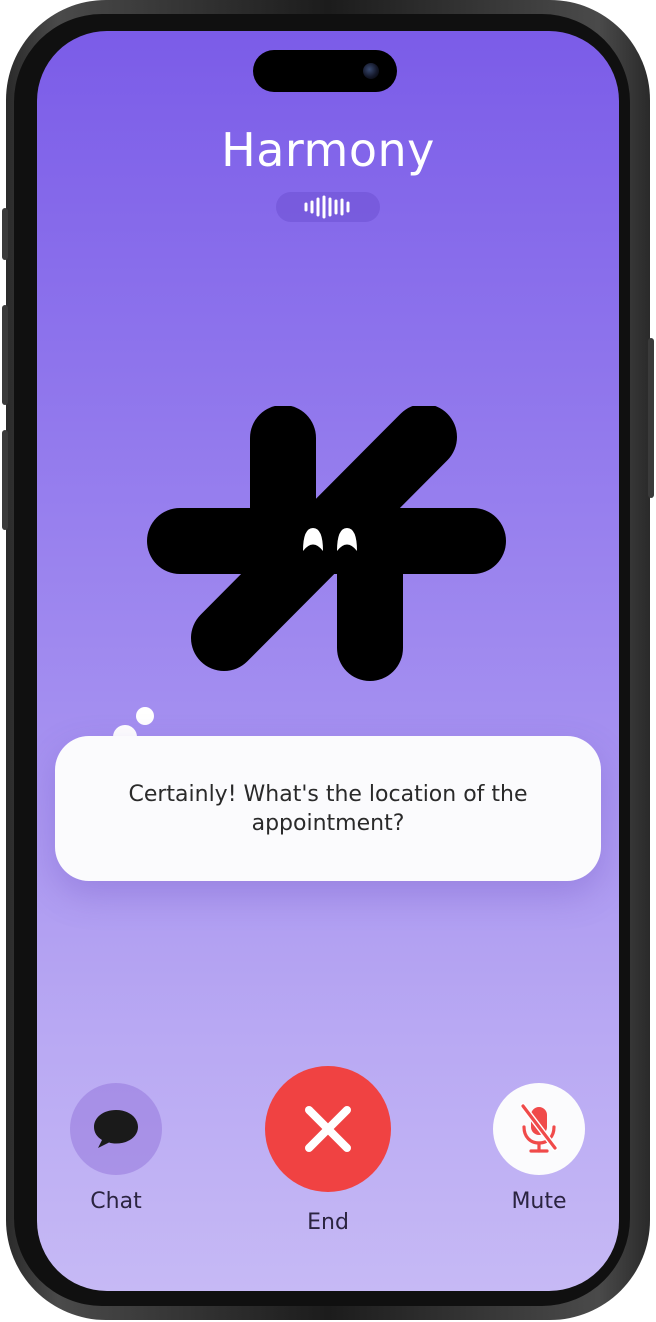 This screenshot has width=656, height=1322. Describe the element at coordinates (328, 1222) in the screenshot. I see `end-label: End` at that location.